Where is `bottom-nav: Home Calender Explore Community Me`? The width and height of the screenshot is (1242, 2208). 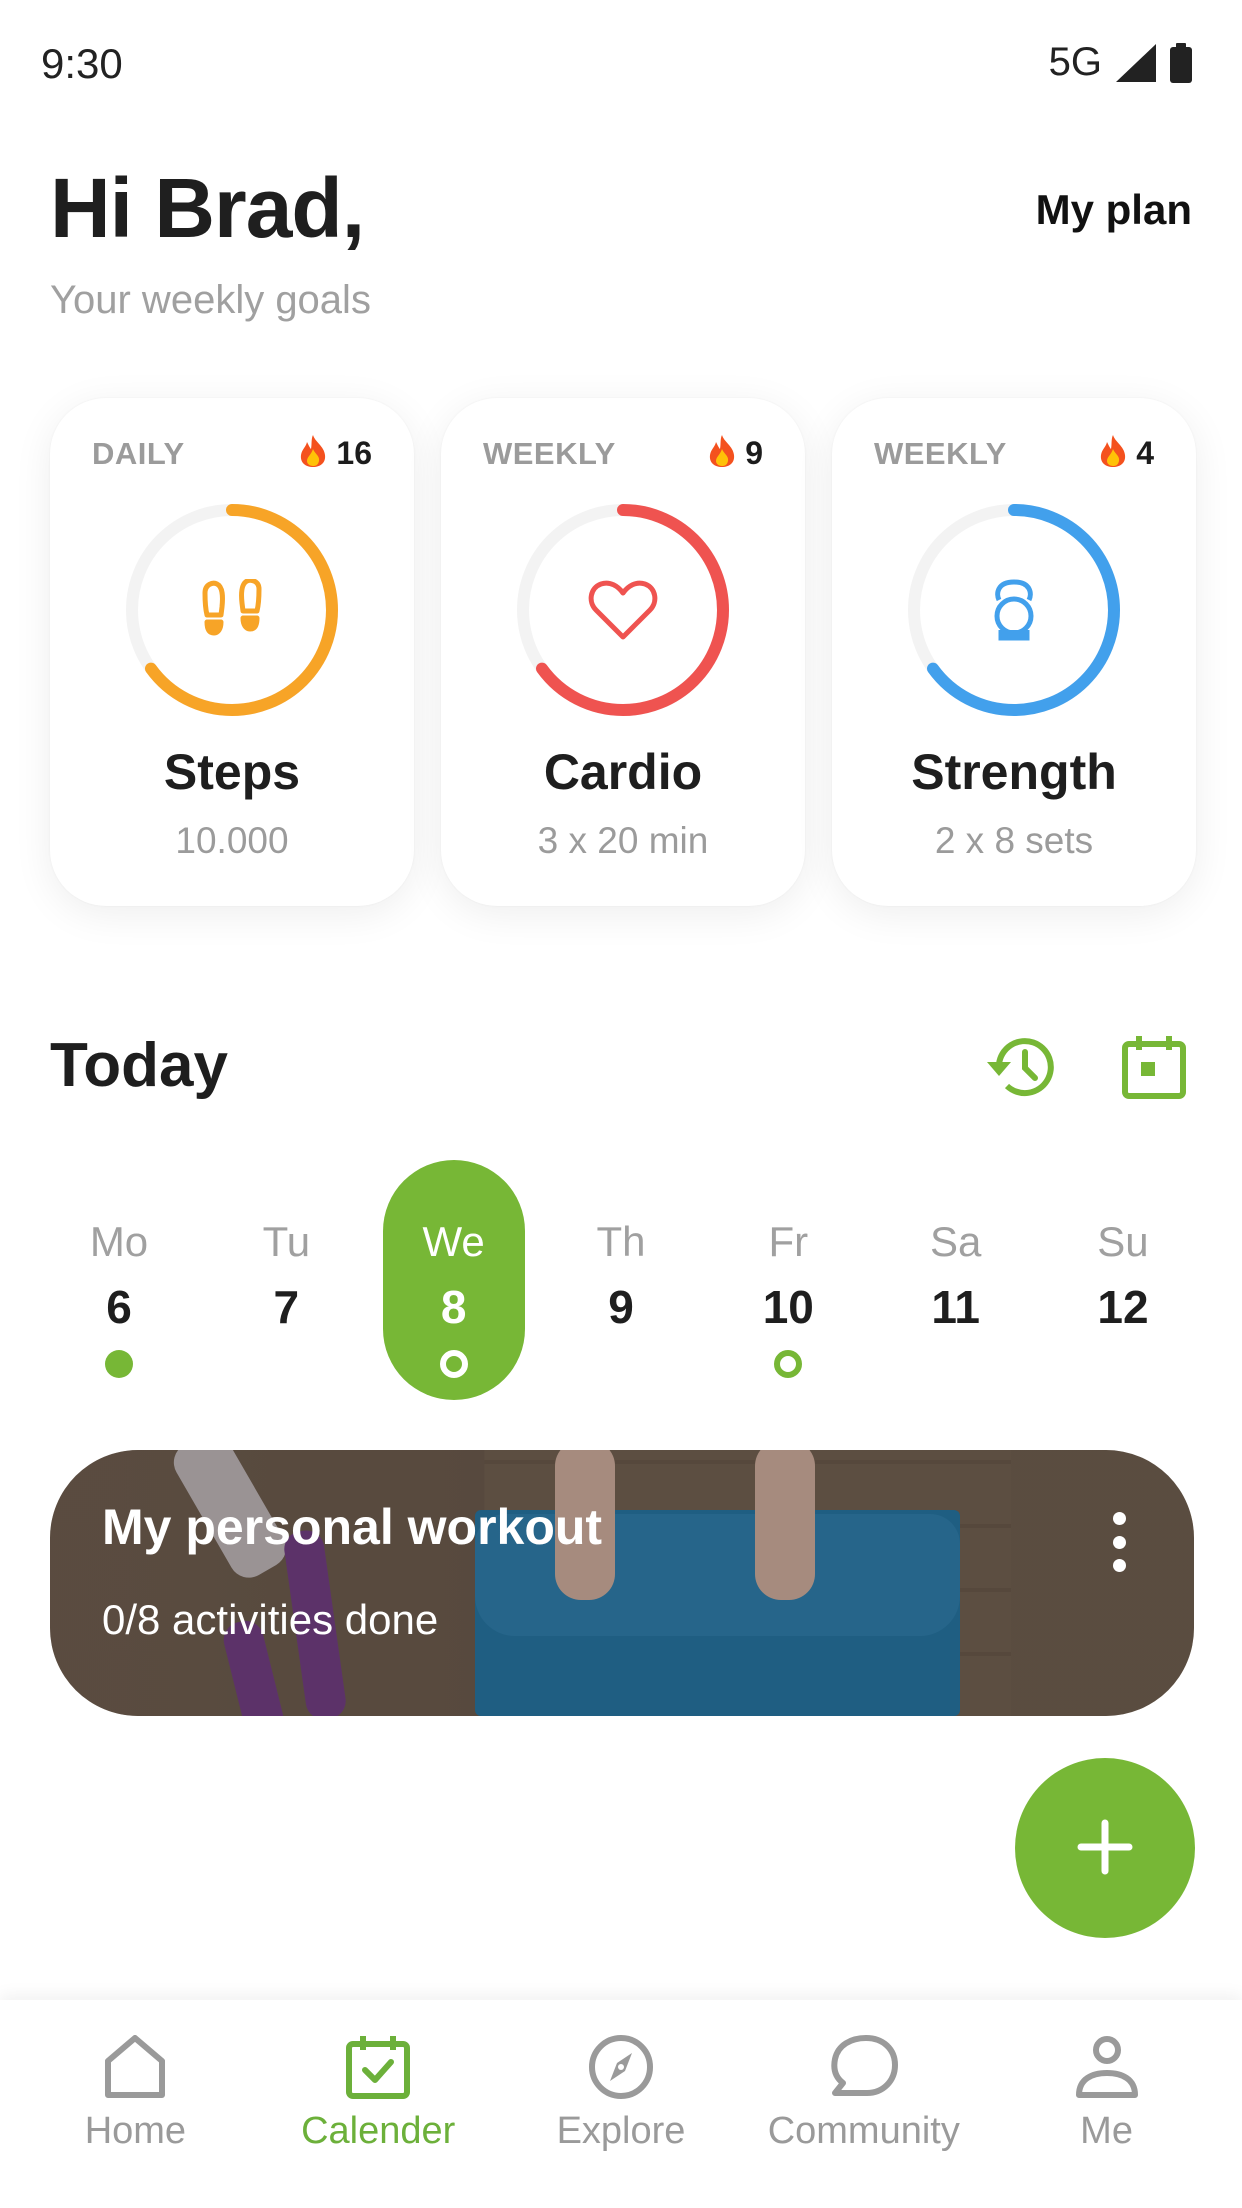 bottom-nav: Home Calender Explore Community Me is located at coordinates (621, 2104).